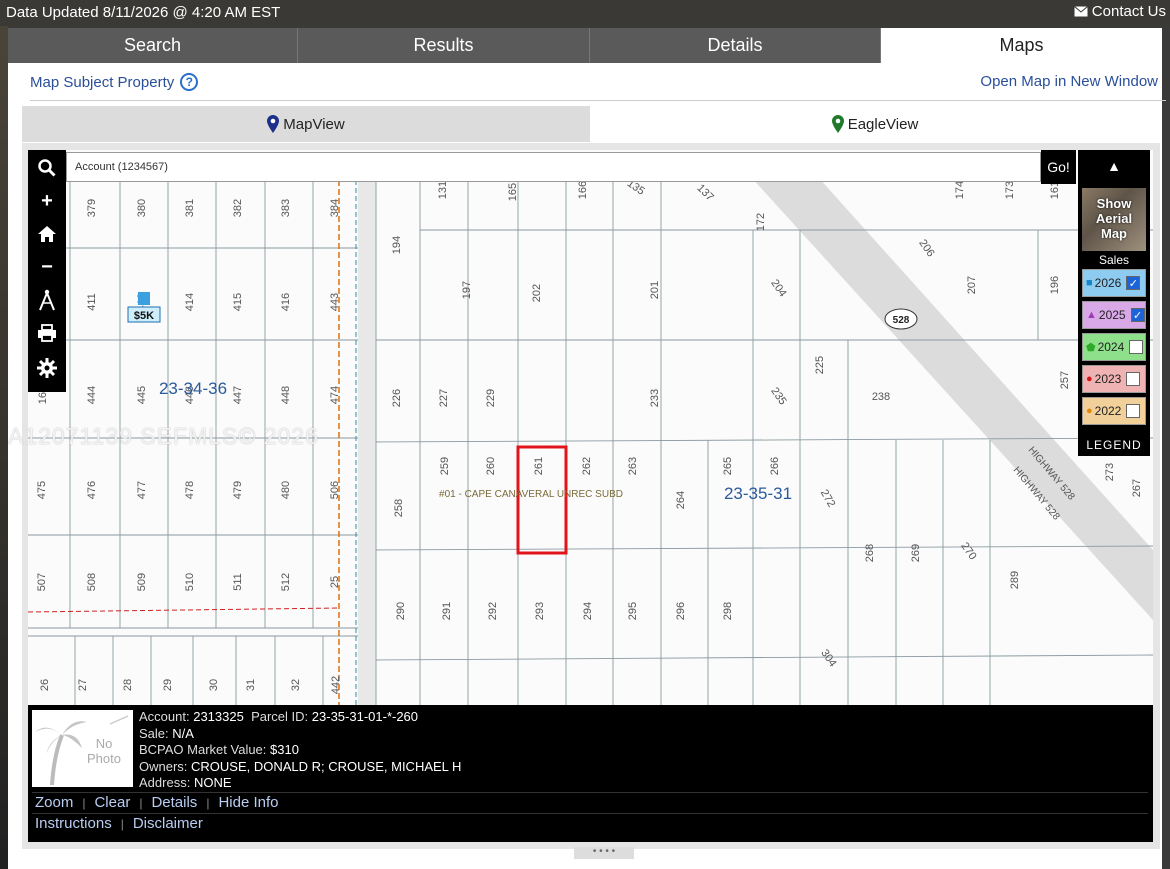 Image resolution: width=1170 pixels, height=869 pixels. I want to click on address-label: Address:, so click(165, 783).